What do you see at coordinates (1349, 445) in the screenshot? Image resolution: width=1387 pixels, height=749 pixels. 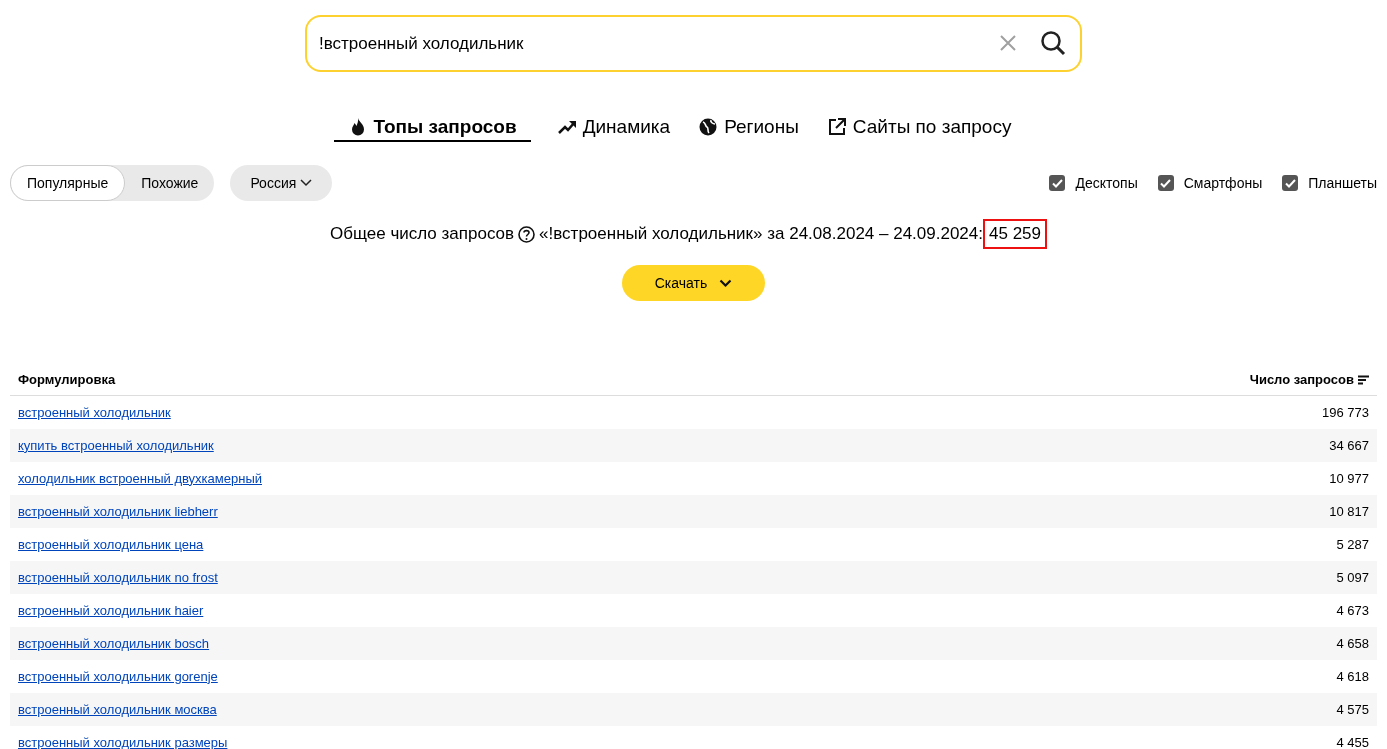 I see `table-cell-text: 34 667` at bounding box center [1349, 445].